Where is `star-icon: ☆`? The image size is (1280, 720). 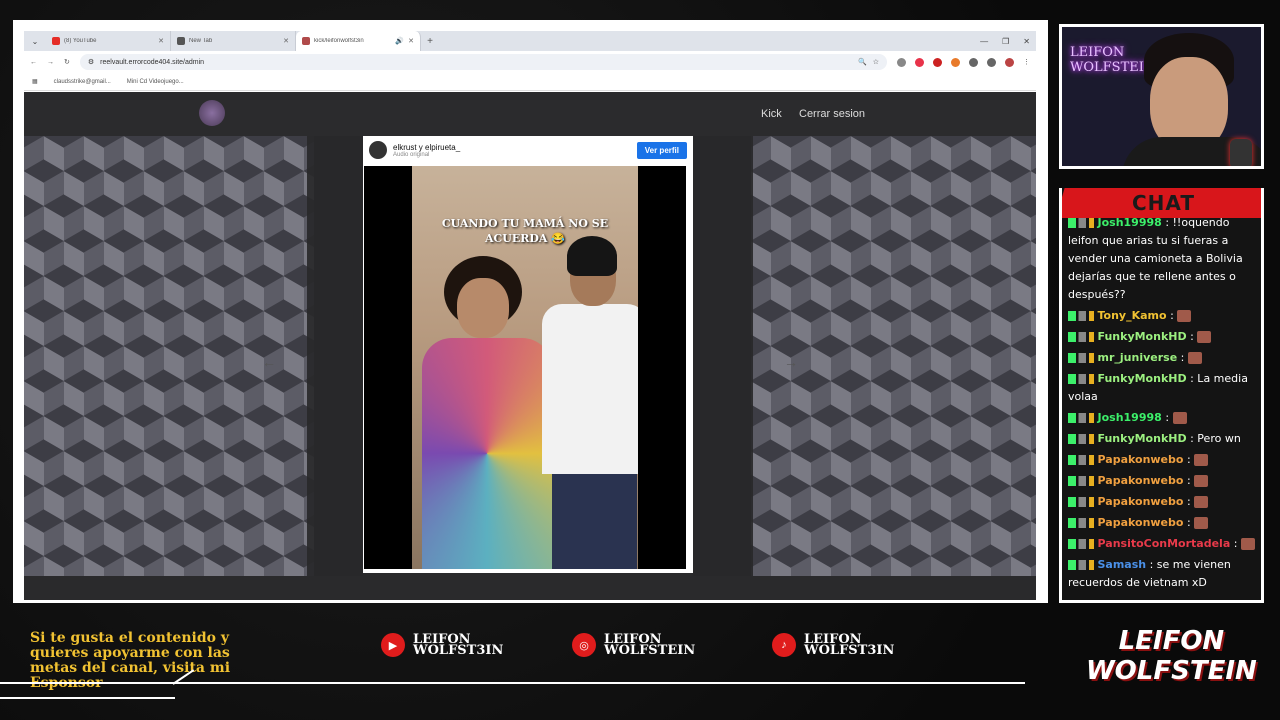
star-icon: ☆ is located at coordinates (876, 62).